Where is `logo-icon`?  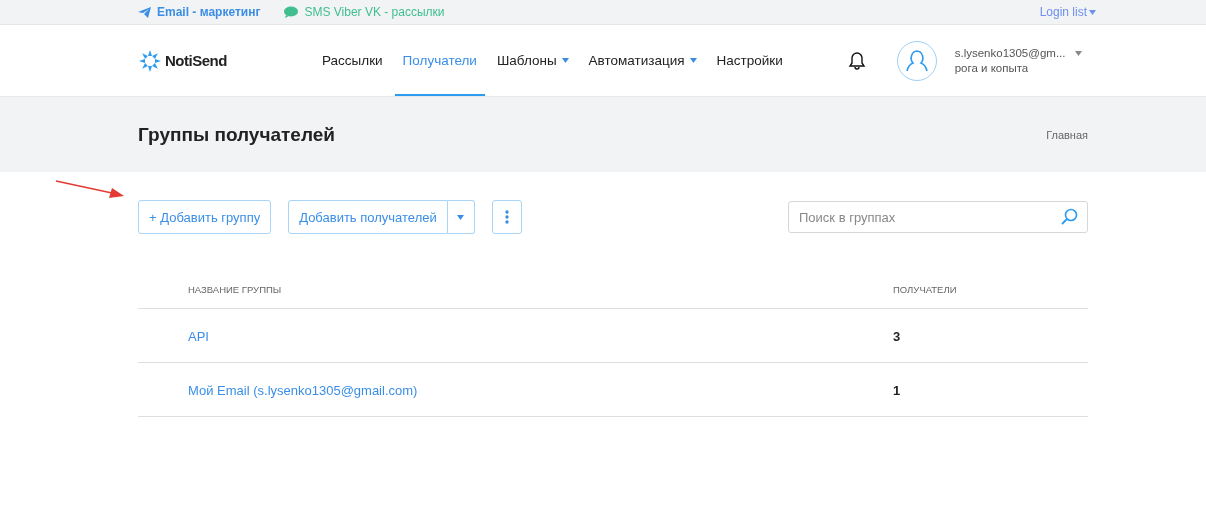 logo-icon is located at coordinates (150, 60).